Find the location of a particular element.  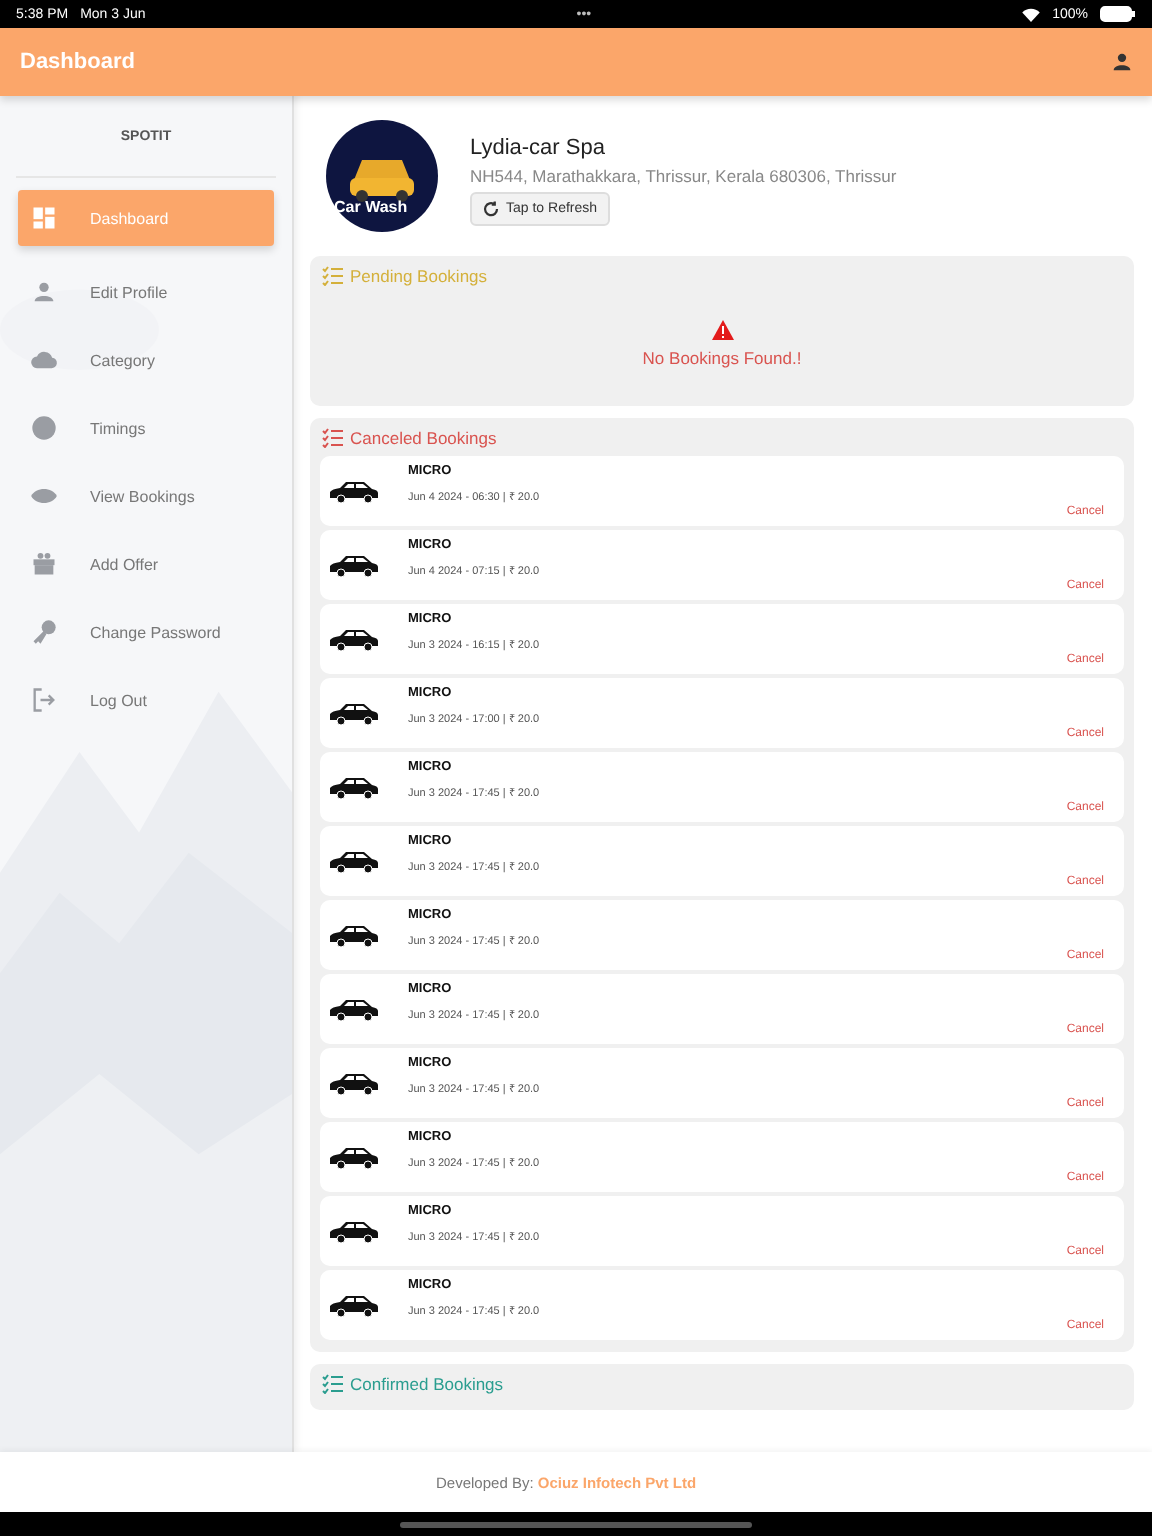

section-title: Pending Bookings is located at coordinates (722, 278).